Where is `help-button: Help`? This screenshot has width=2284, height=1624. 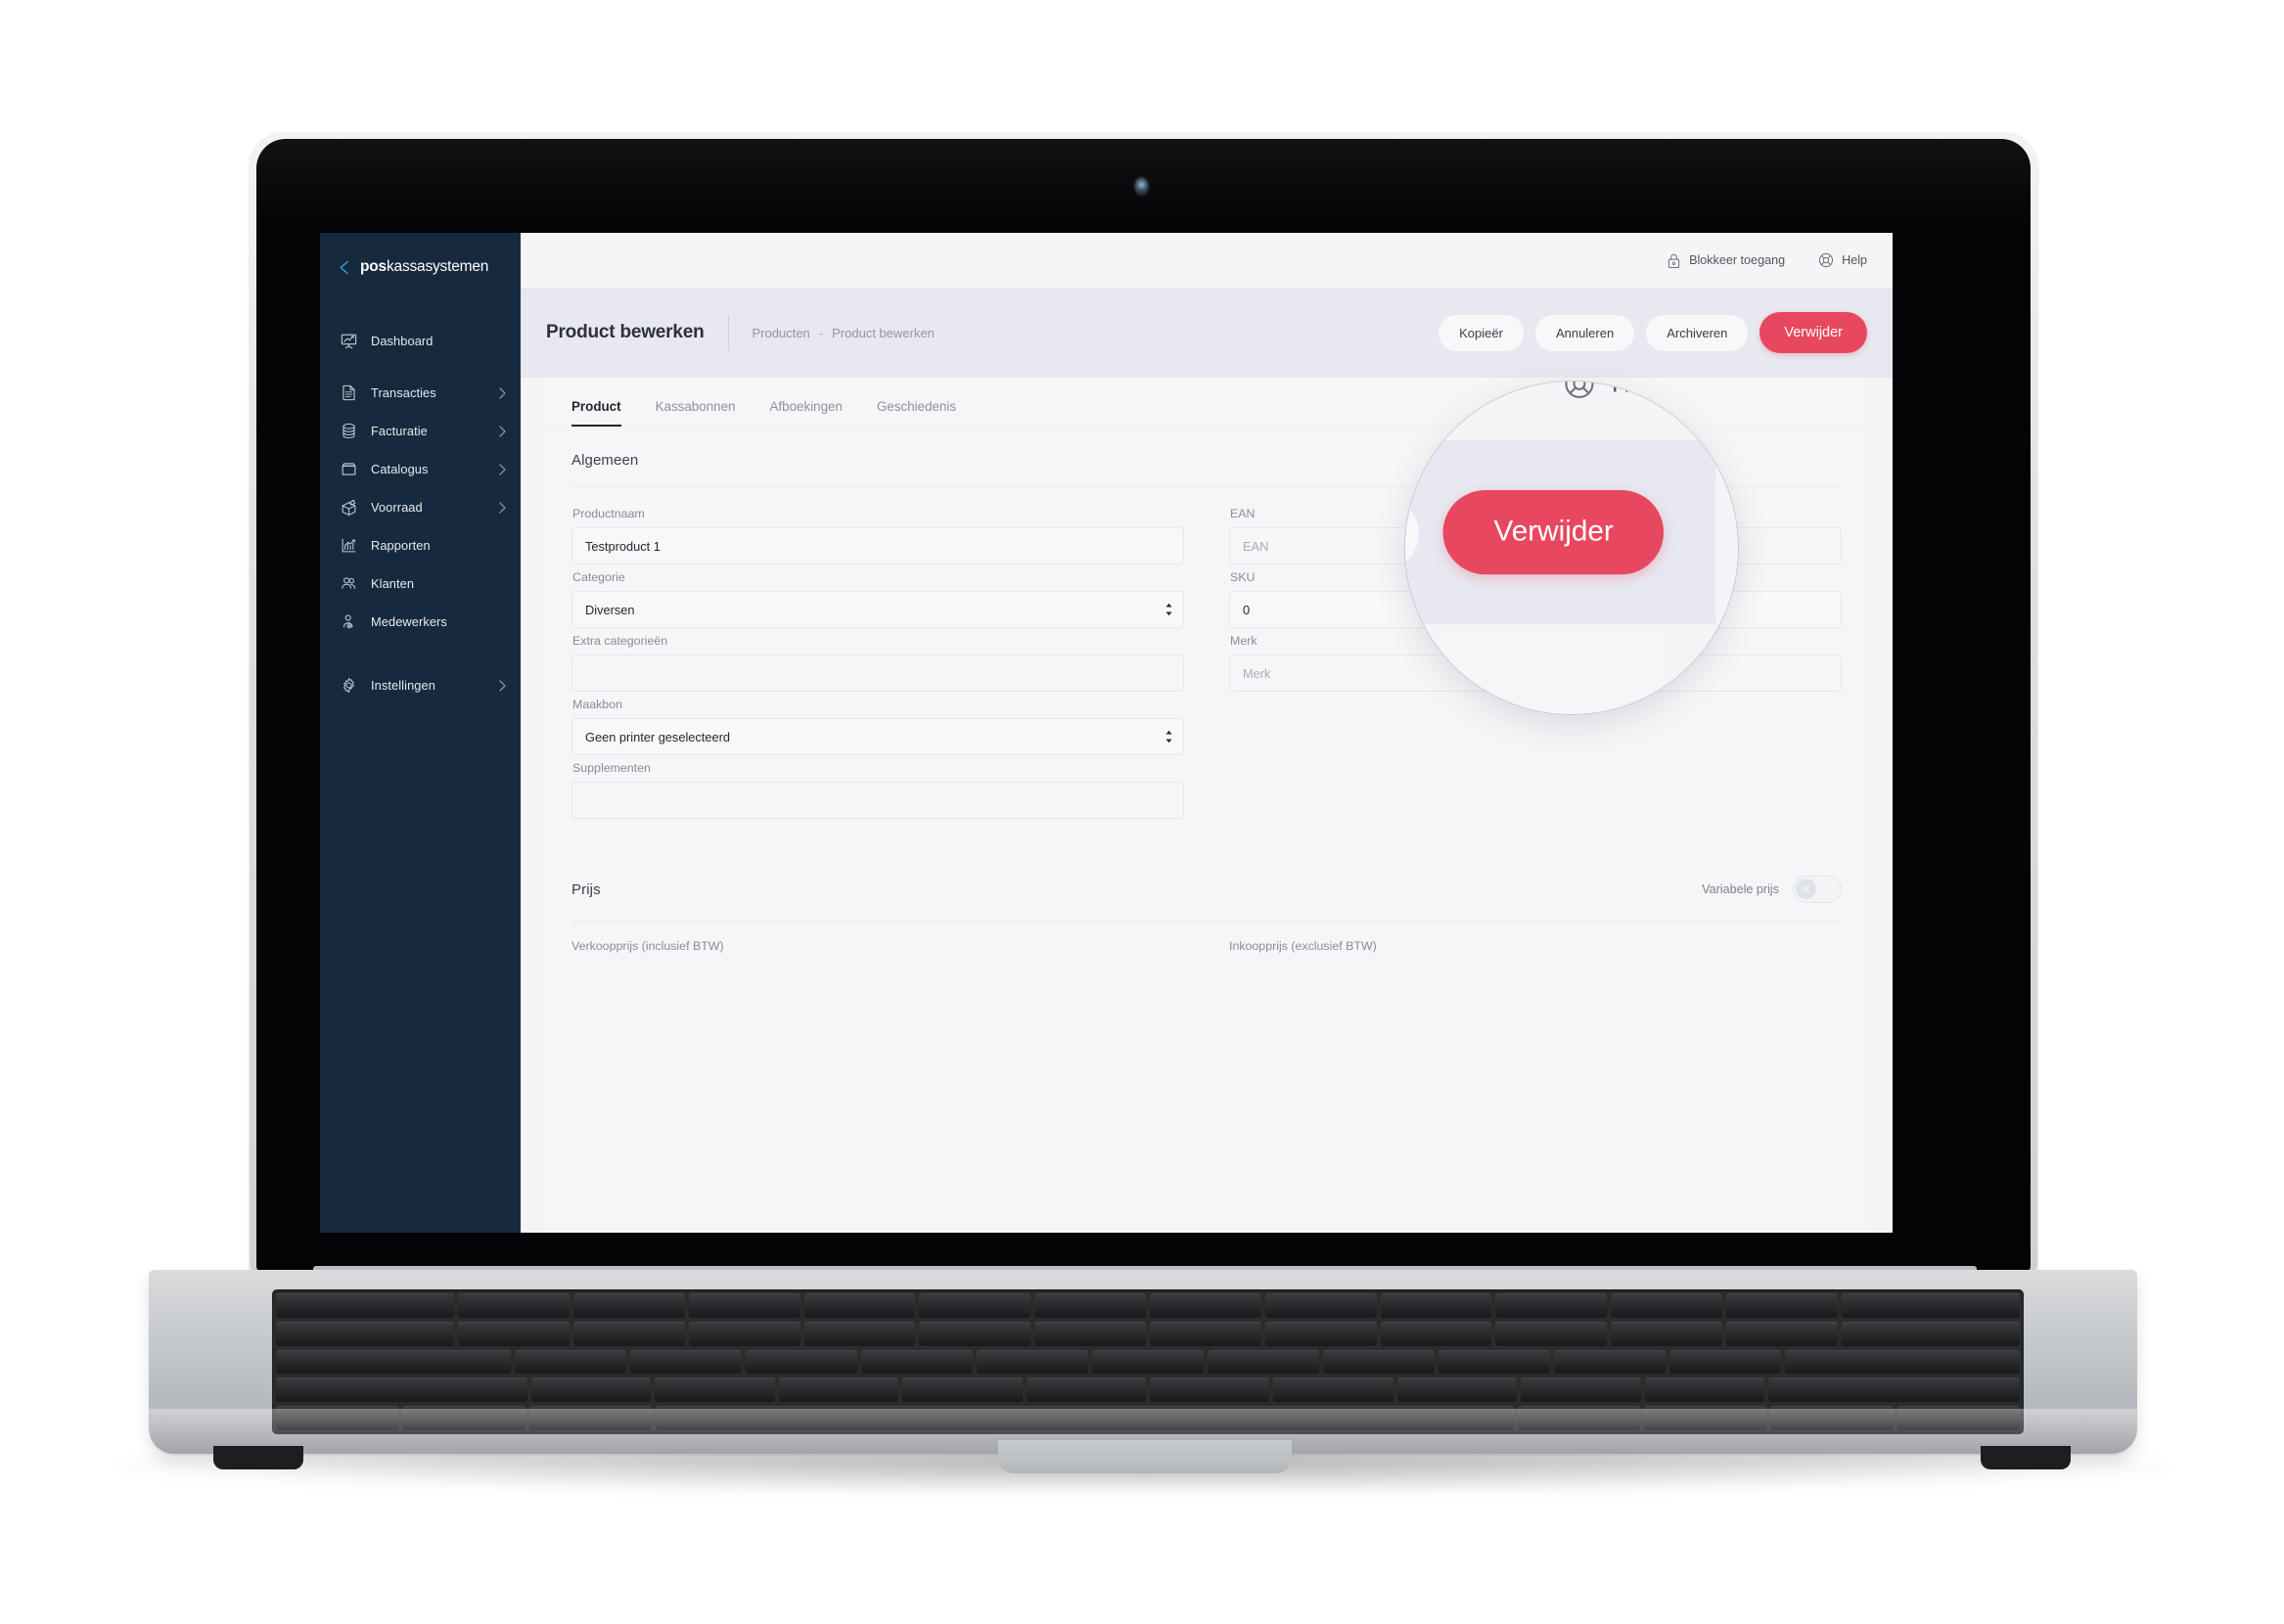
help-button: Help is located at coordinates (1842, 260).